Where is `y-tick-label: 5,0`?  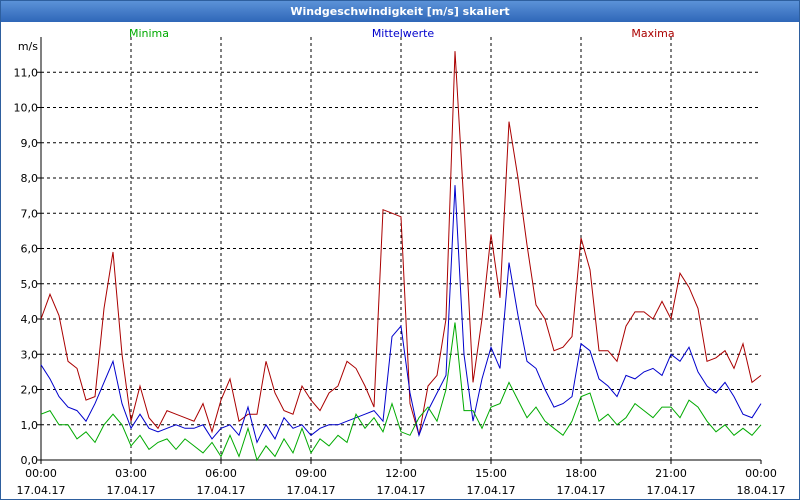 y-tick-label: 5,0 is located at coordinates (30, 284).